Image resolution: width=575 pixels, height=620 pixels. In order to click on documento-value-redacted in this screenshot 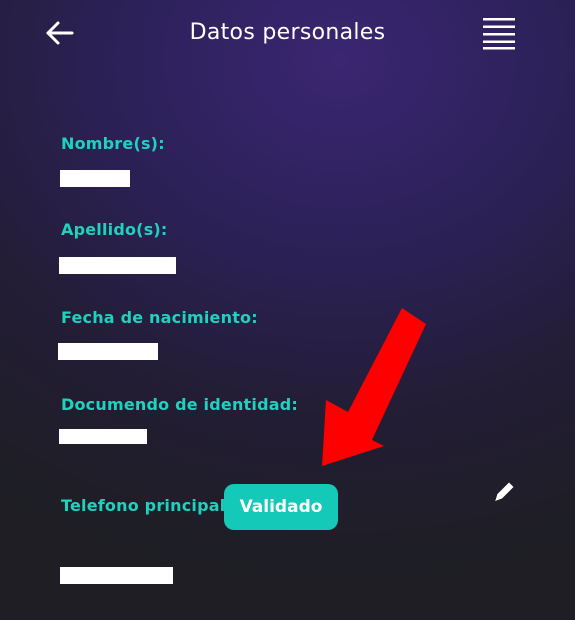, I will do `click(103, 436)`.